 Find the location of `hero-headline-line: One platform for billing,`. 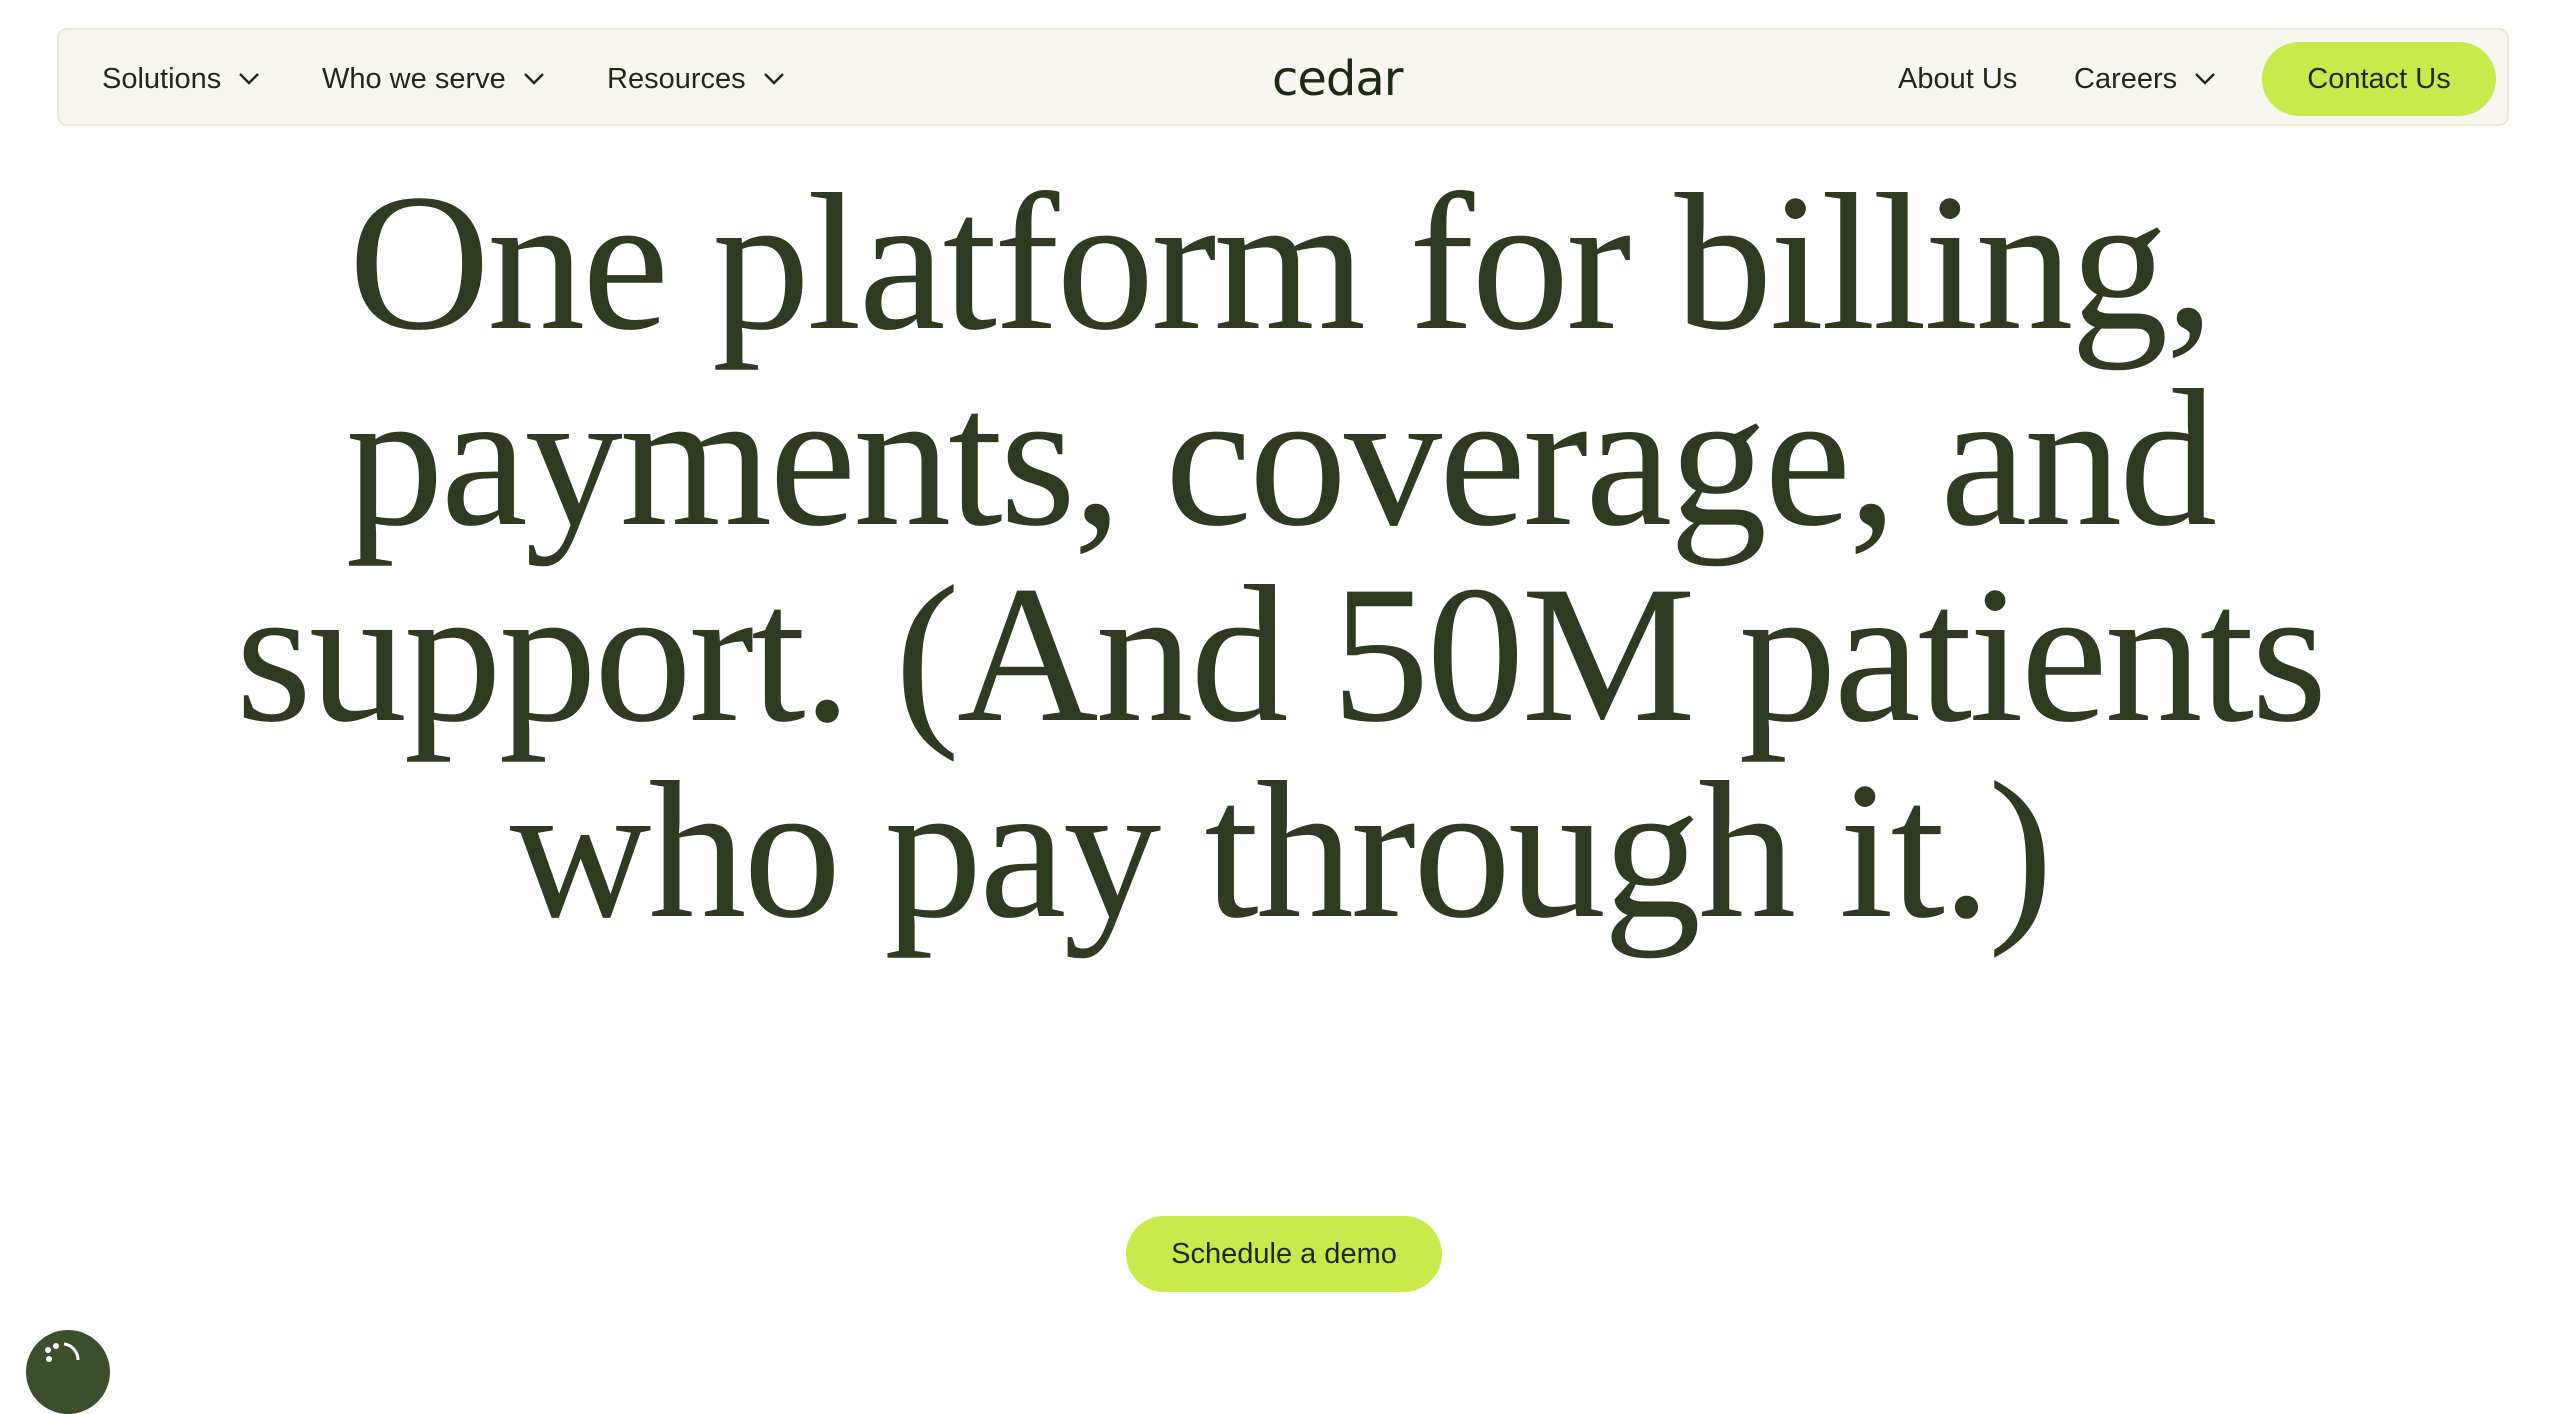

hero-headline-line: One platform for billing, is located at coordinates (1281, 262).